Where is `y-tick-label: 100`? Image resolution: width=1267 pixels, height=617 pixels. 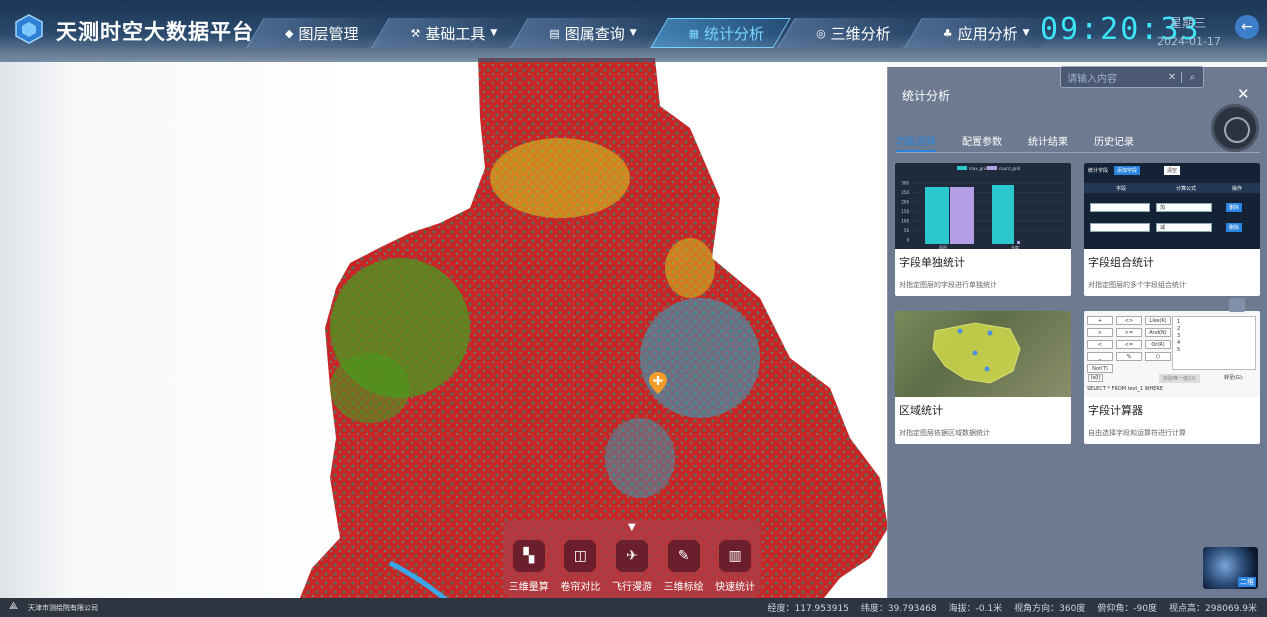 y-tick-label: 100 is located at coordinates (905, 221).